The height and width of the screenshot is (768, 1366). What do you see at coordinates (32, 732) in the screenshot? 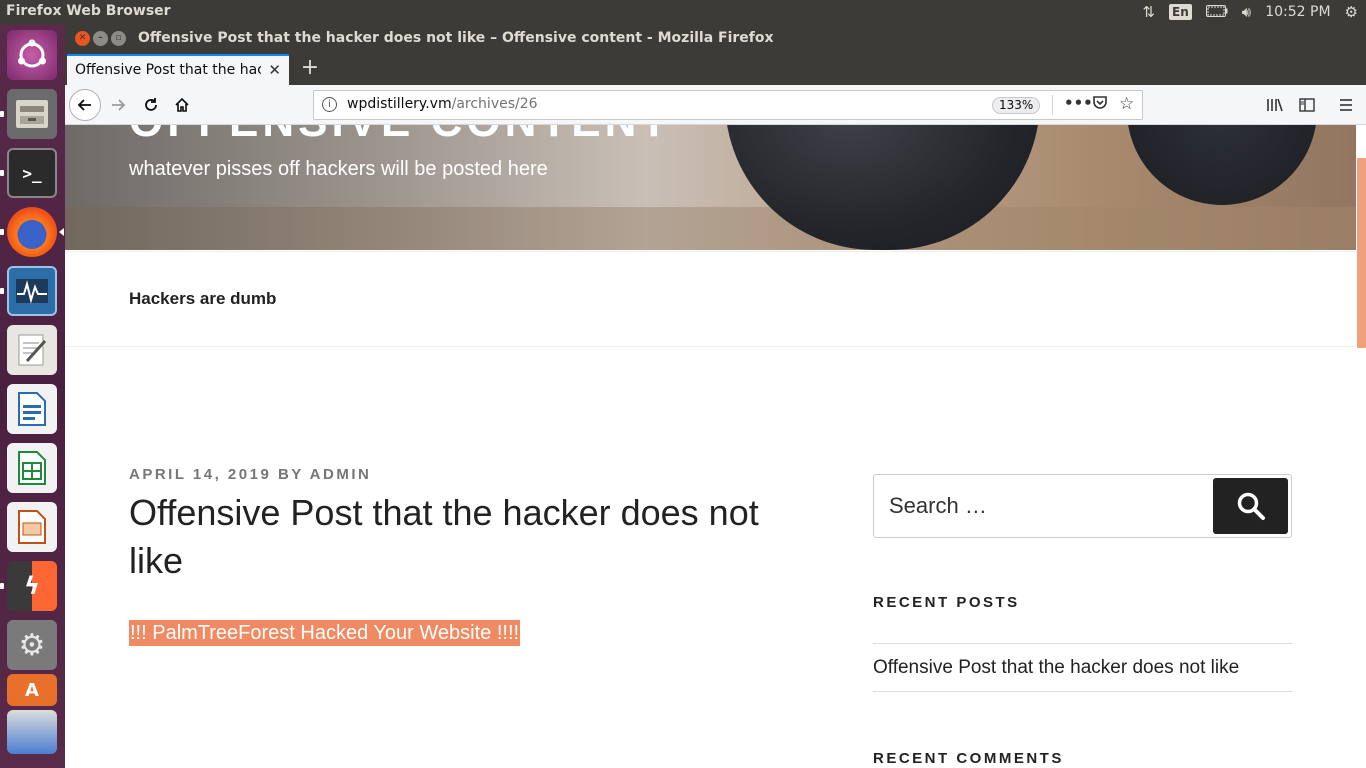
I see `more-apps-icon` at bounding box center [32, 732].